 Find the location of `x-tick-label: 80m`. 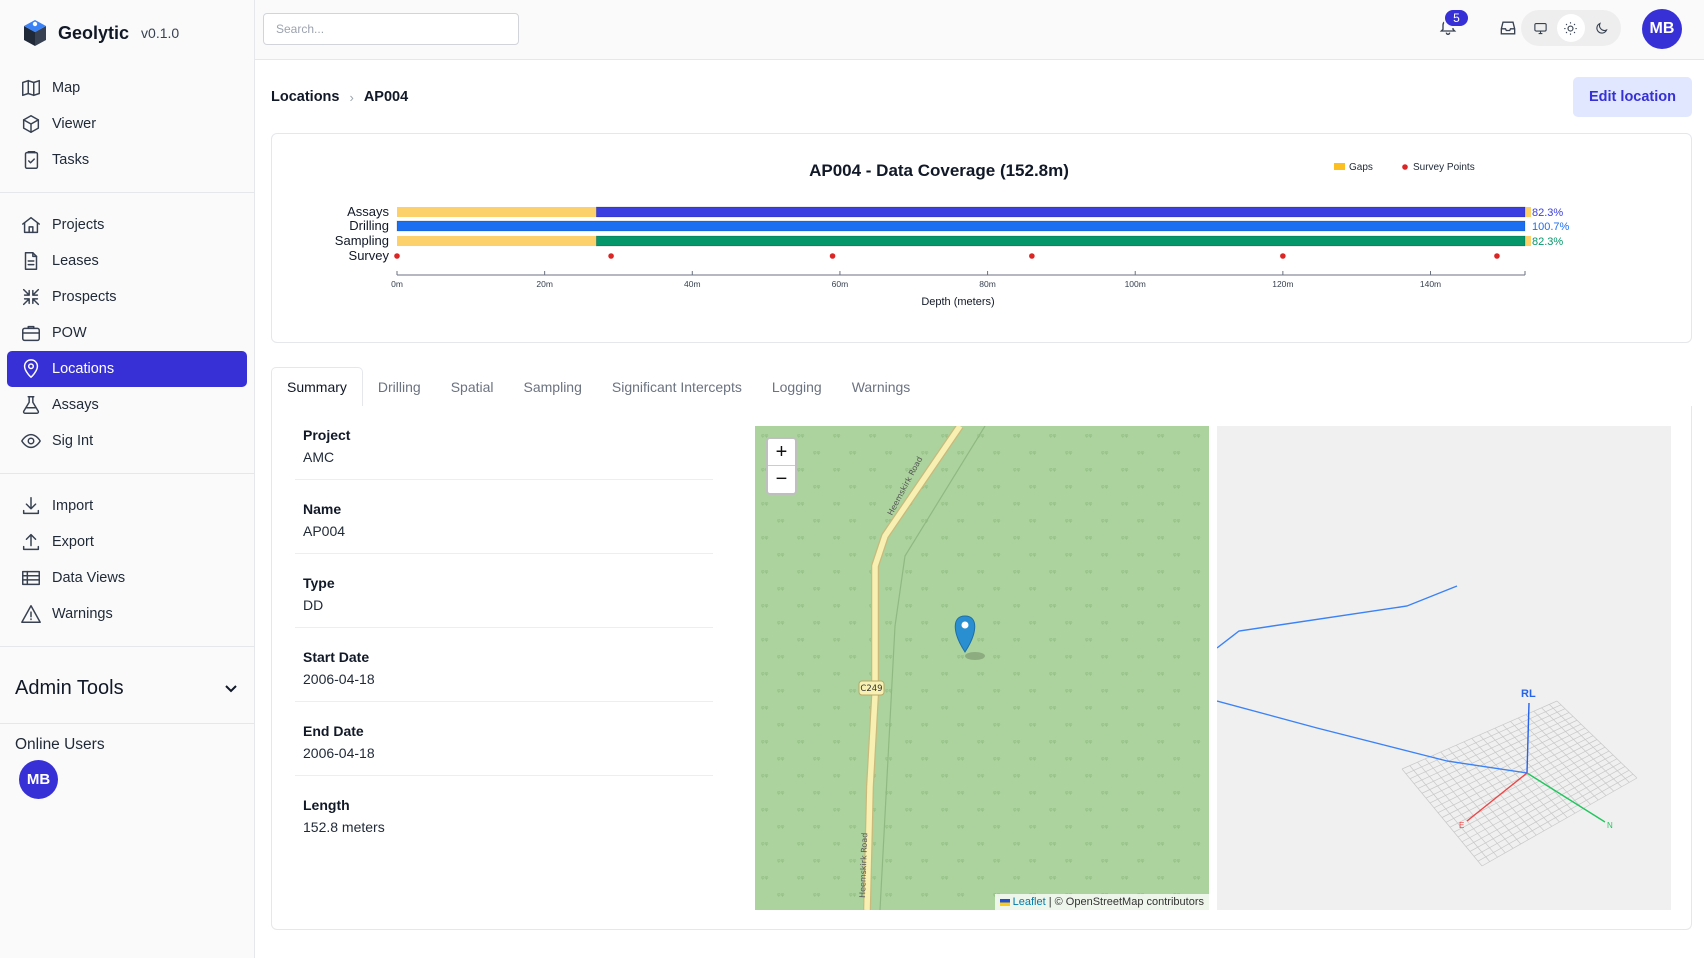

x-tick-label: 80m is located at coordinates (987, 284).